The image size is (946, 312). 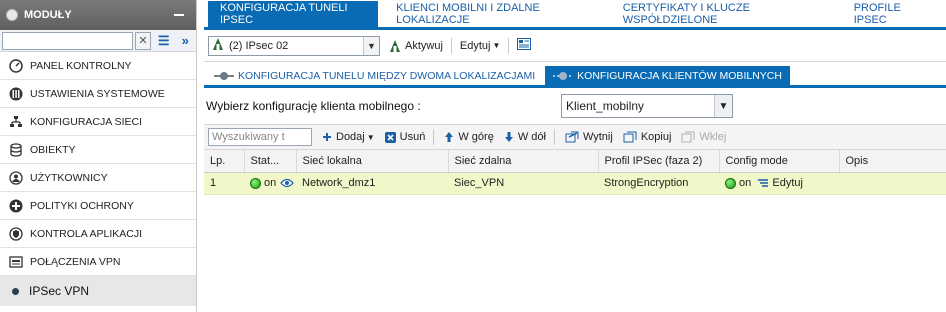 I want to click on vpn-icon, so click(x=16, y=262).